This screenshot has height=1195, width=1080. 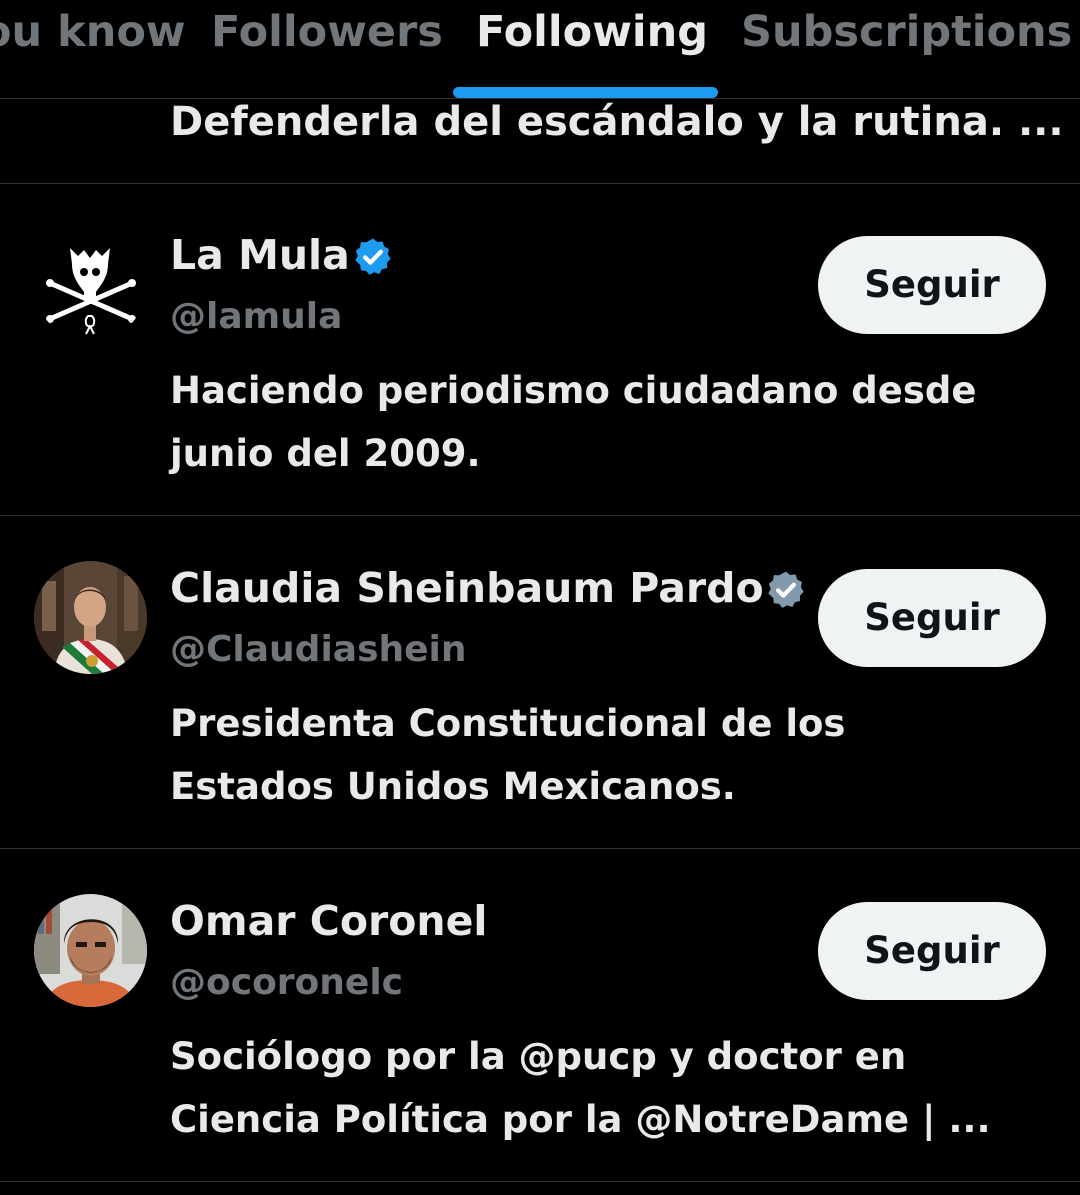 I want to click on user-handle: @ocoronelc, so click(x=286, y=983).